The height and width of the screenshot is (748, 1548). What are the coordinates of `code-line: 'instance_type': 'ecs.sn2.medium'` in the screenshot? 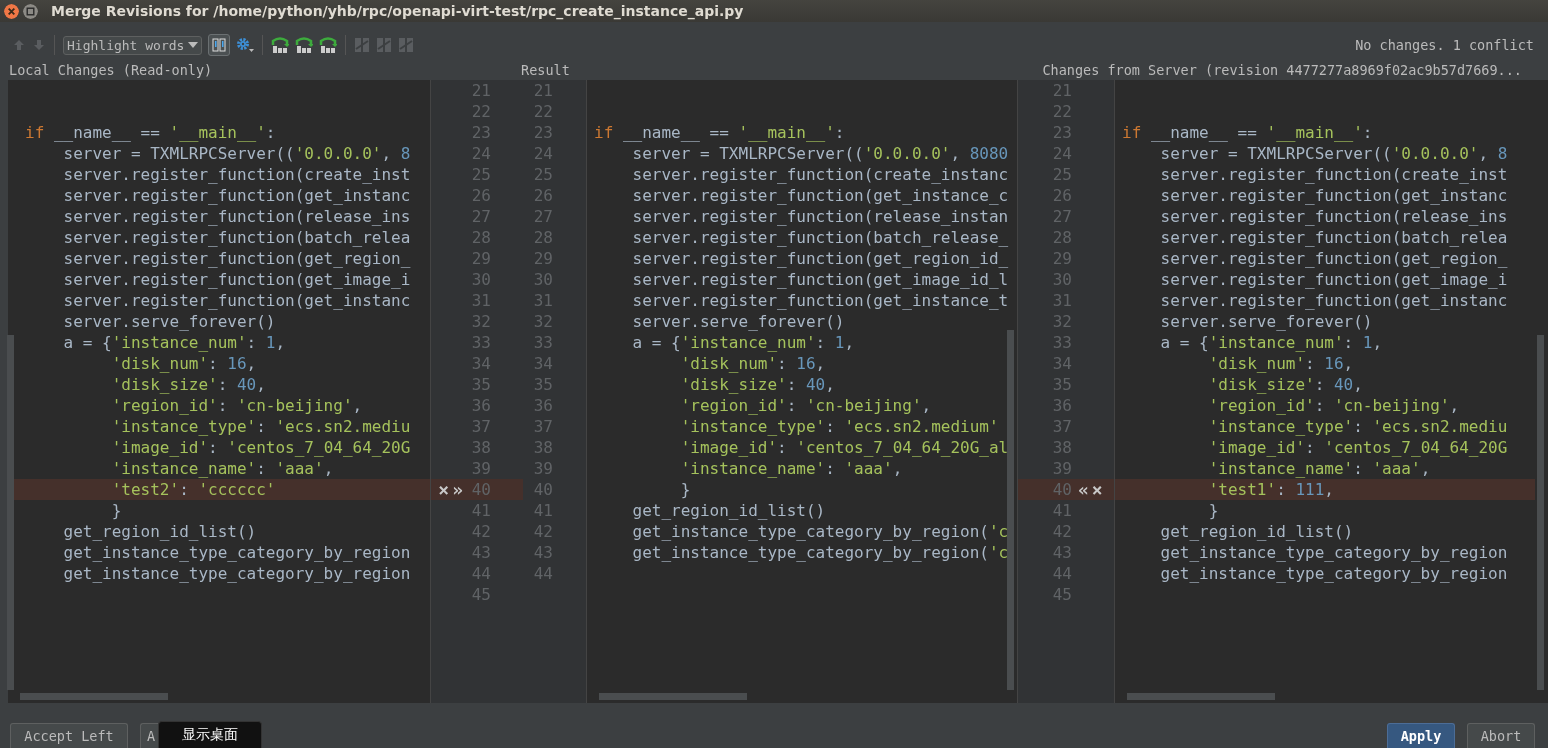 It's located at (839, 426).